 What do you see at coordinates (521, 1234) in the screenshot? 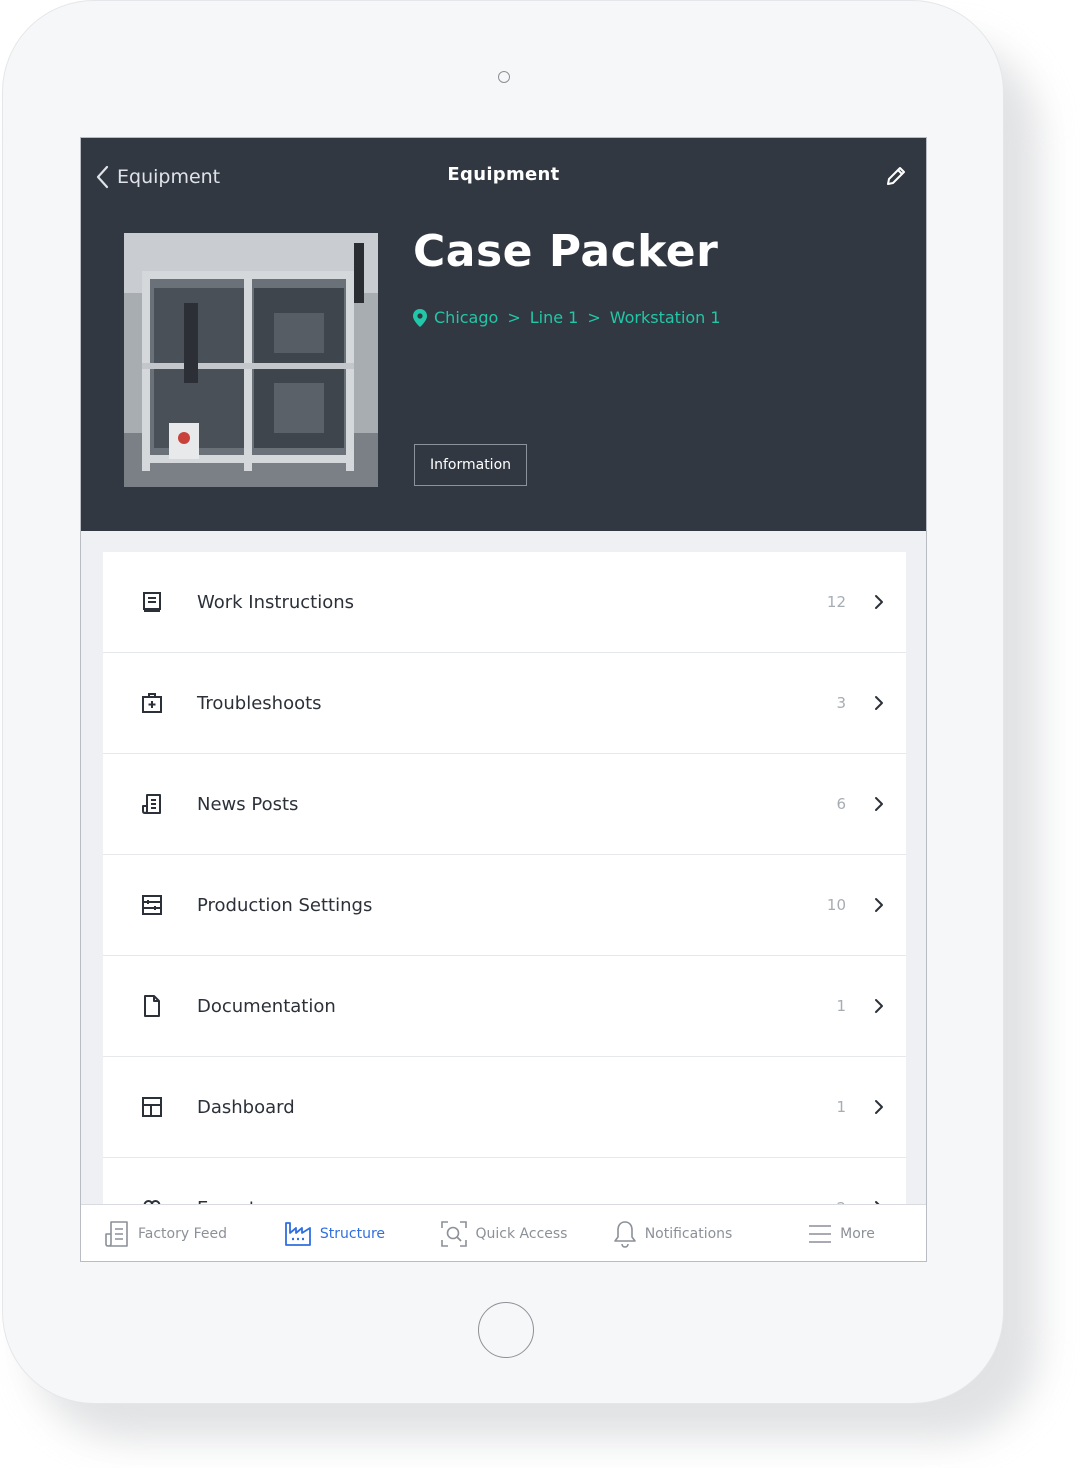
I see `tab-label: Quick Access` at bounding box center [521, 1234].